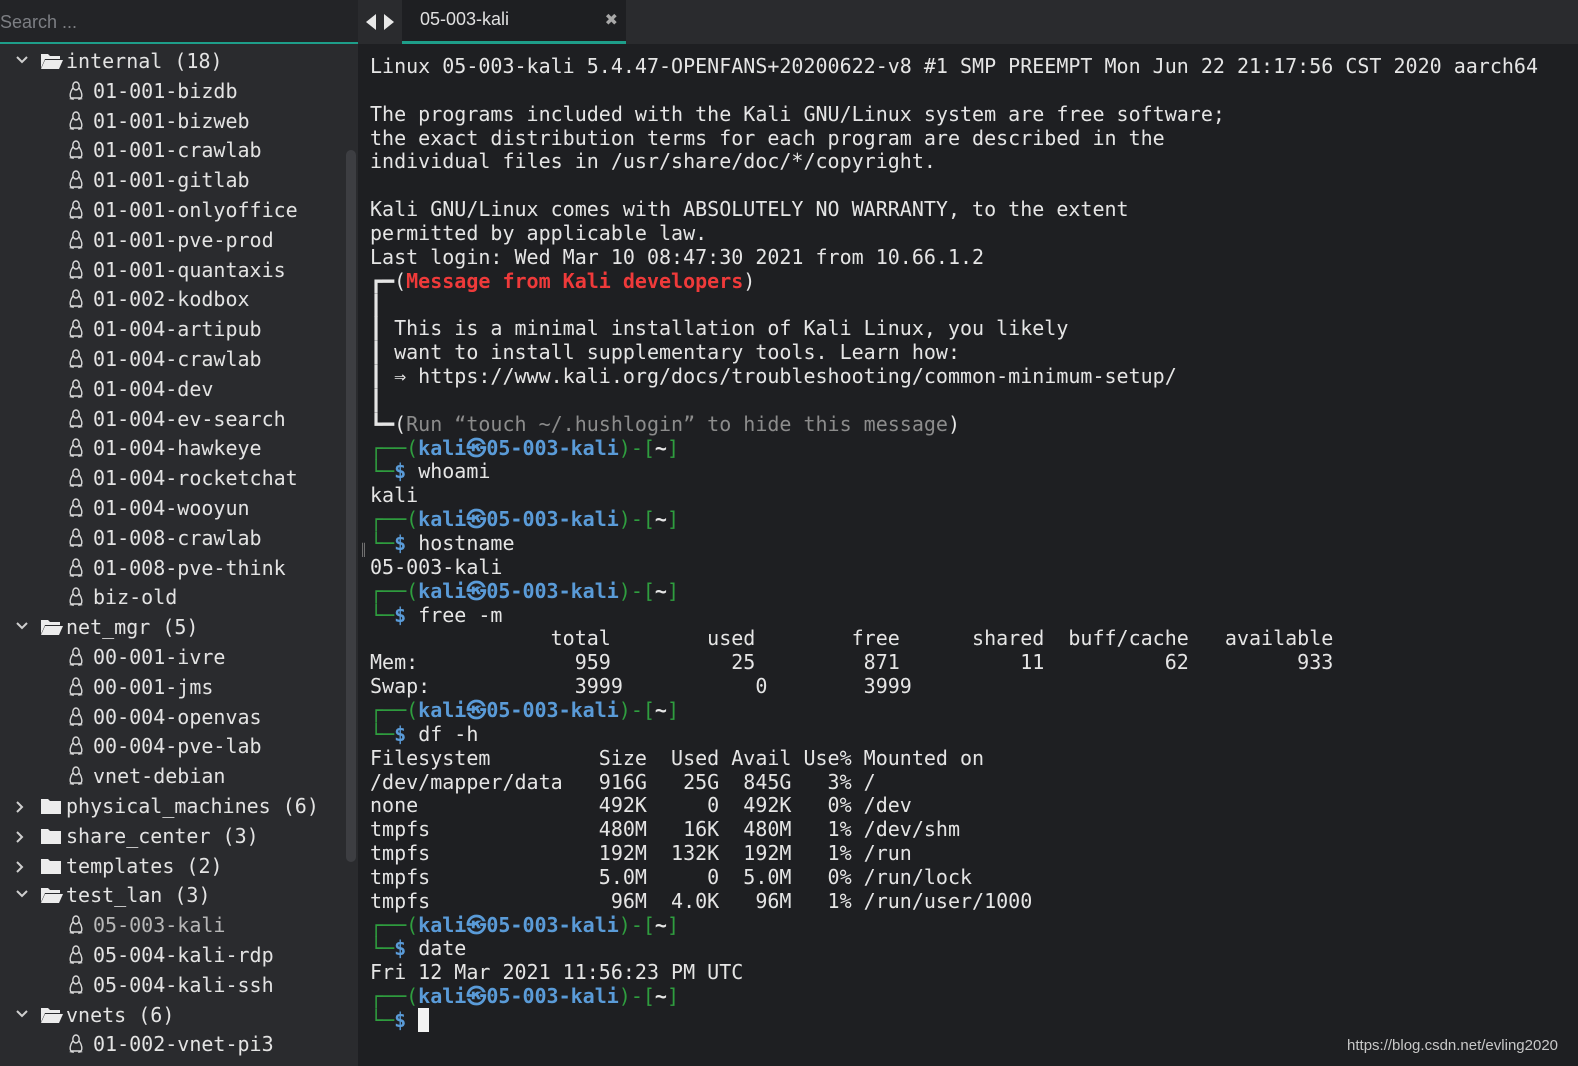 This screenshot has width=1578, height=1066. What do you see at coordinates (170, 687) in the screenshot?
I see `tree-session-item: 00-001-jms` at bounding box center [170, 687].